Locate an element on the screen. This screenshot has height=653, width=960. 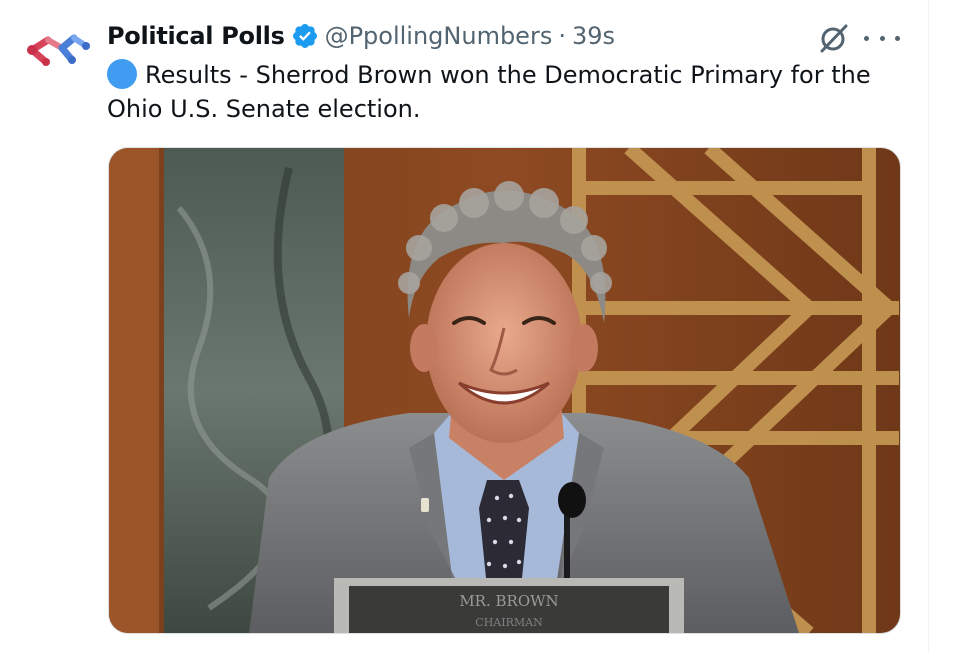
display-name: Political Polls is located at coordinates (196, 36).